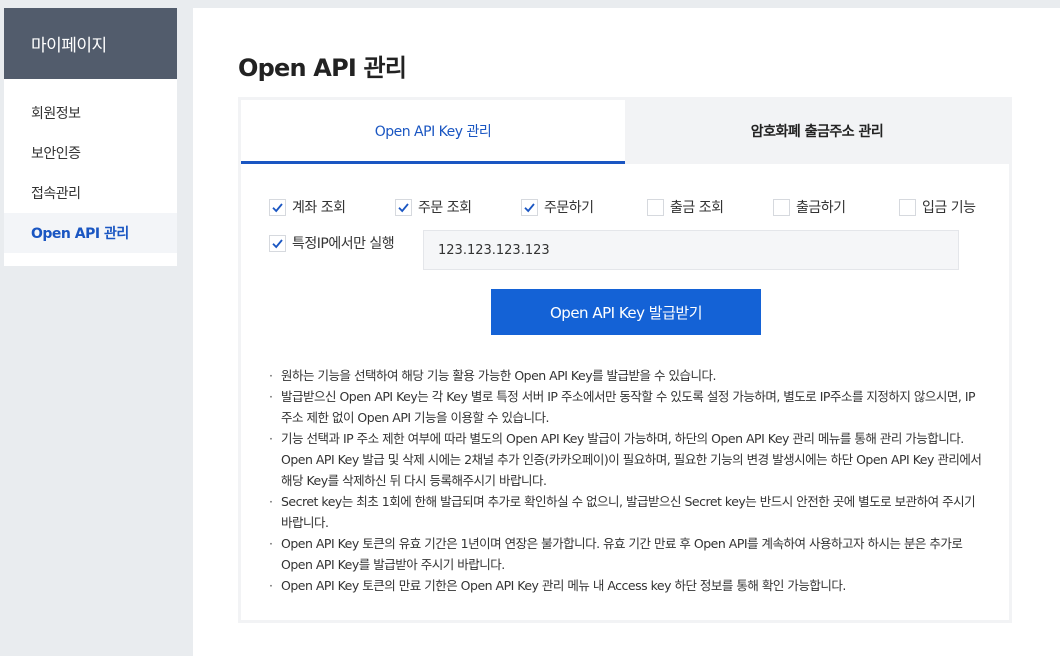  What do you see at coordinates (697, 208) in the screenshot?
I see `checkbox-label: 출금 조회` at bounding box center [697, 208].